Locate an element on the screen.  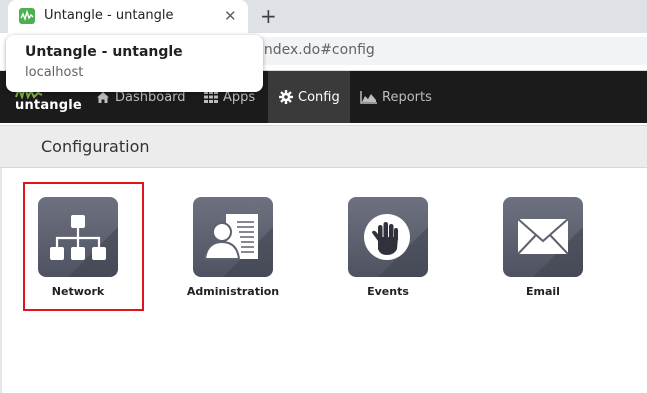
tab-title: Untangle - untangle is located at coordinates (109, 15).